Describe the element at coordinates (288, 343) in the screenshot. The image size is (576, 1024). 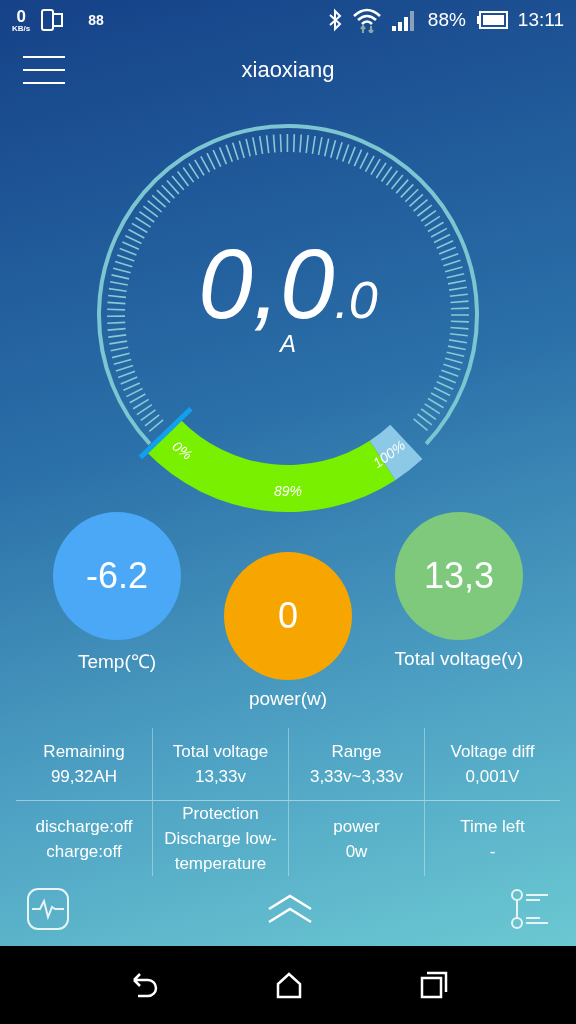
I see `current-unit: A` at that location.